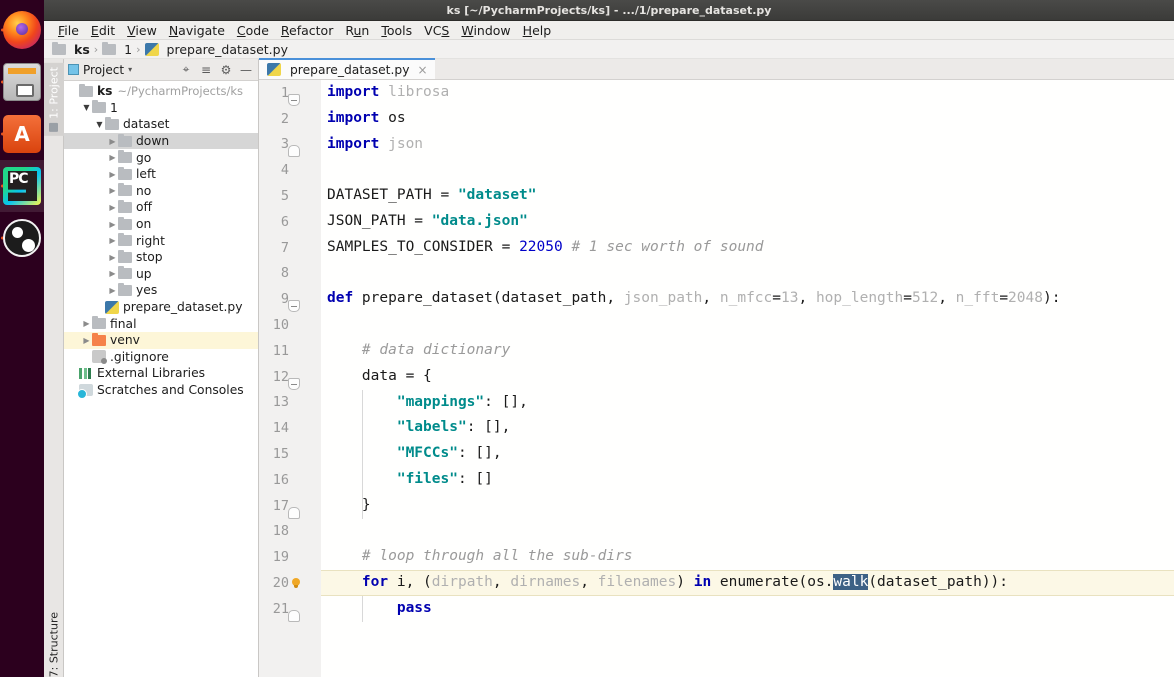 The image size is (1174, 677). I want to click on gutter-line-5: 5, so click(290, 196).